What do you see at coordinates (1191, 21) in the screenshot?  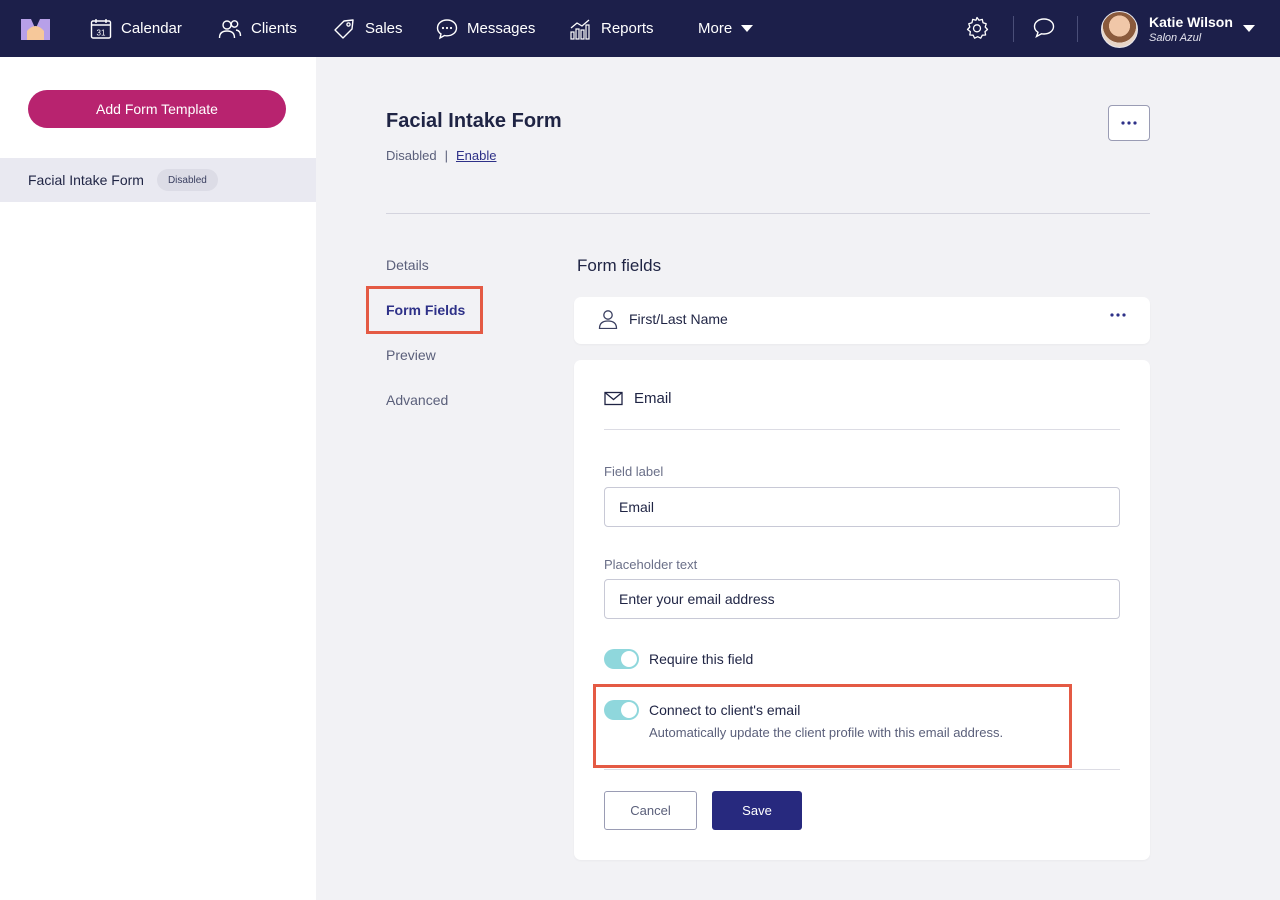 I see `user-name: Katie Wilson` at bounding box center [1191, 21].